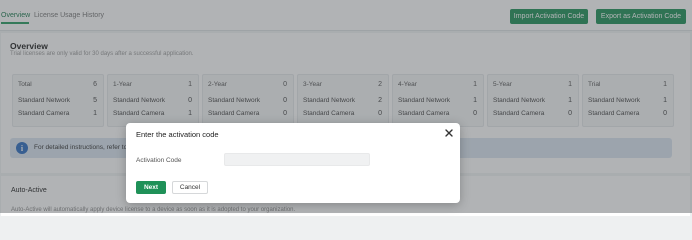 The width and height of the screenshot is (692, 240). Describe the element at coordinates (159, 160) in the screenshot. I see `activation-code-label: Activation Code` at that location.